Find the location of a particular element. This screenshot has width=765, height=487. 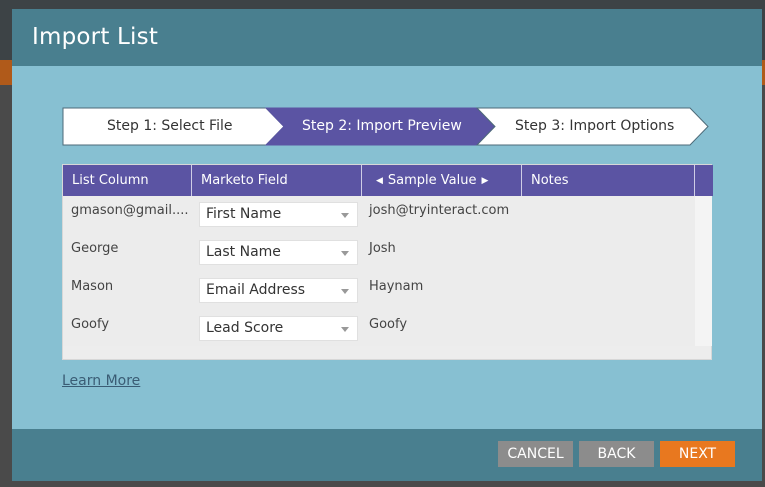

dialog-footer: CANCEL BACK NEXT is located at coordinates (387, 455).